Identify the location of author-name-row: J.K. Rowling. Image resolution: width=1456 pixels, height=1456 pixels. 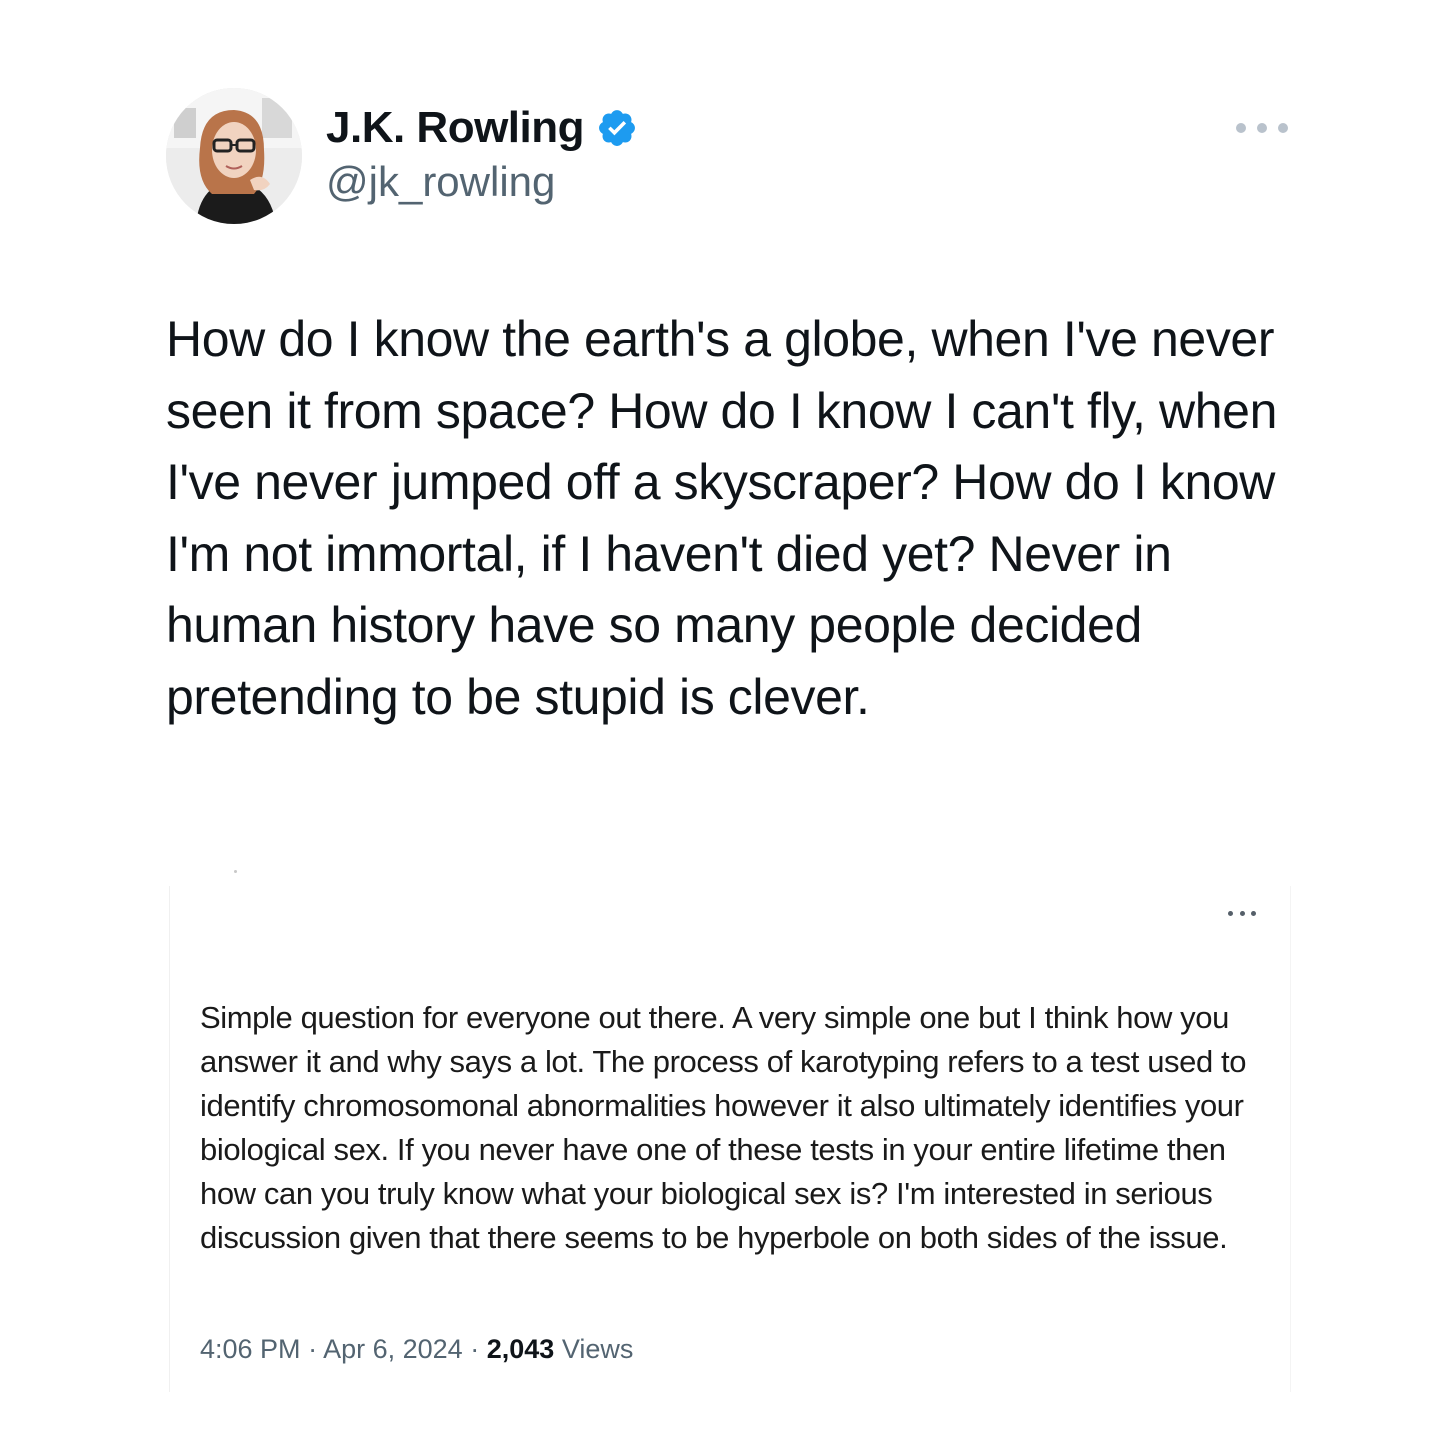
(482, 128).